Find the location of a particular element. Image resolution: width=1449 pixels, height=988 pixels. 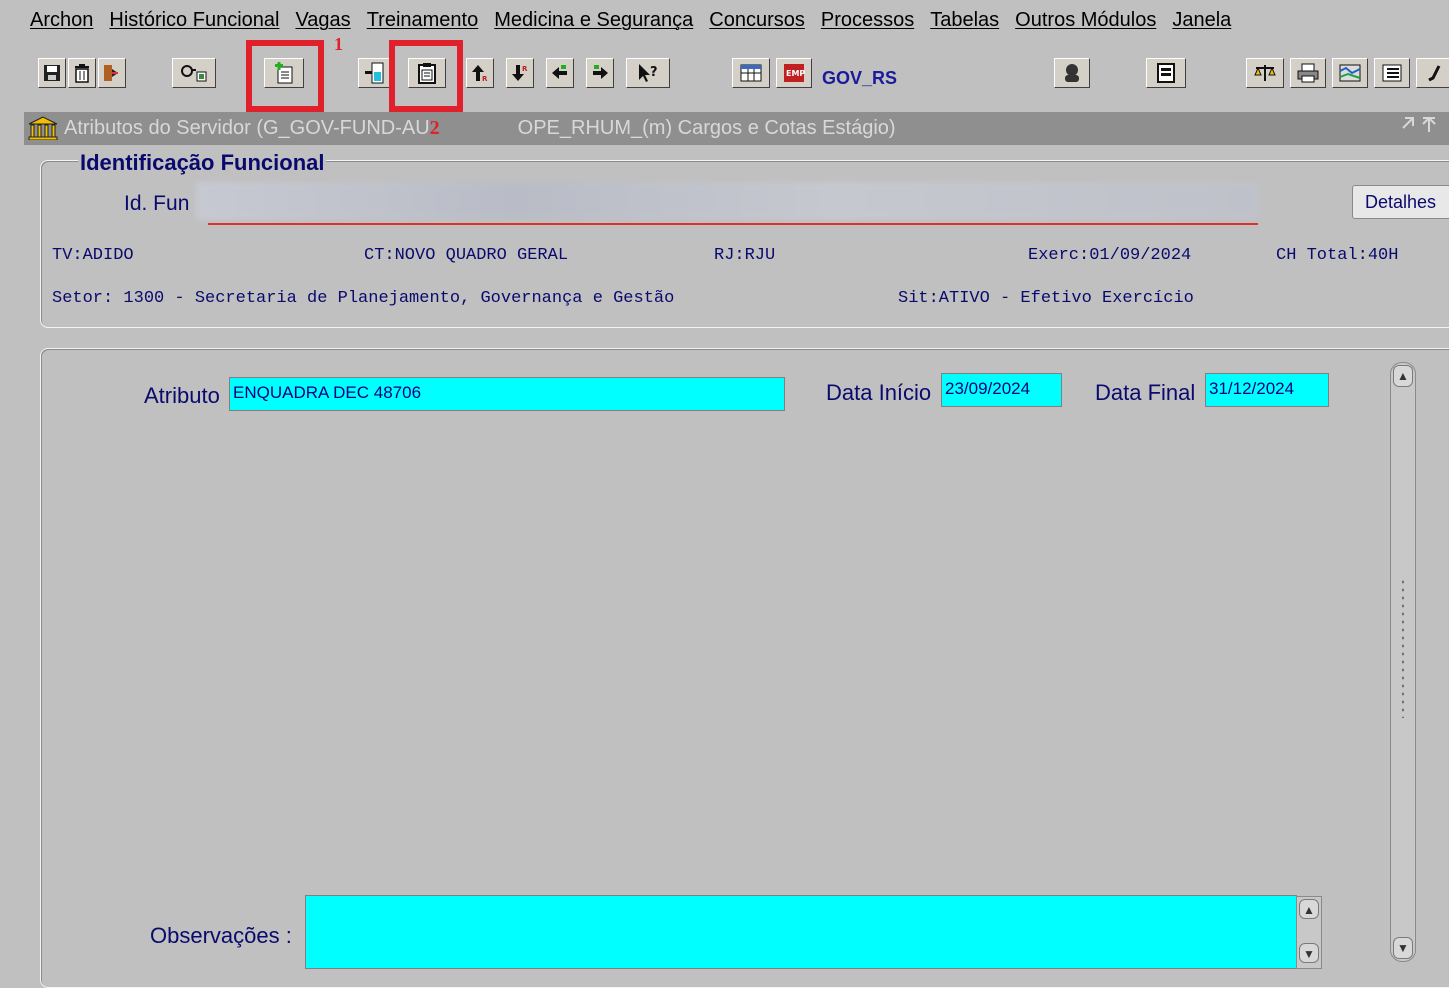

window-controls is located at coordinates (1419, 128).